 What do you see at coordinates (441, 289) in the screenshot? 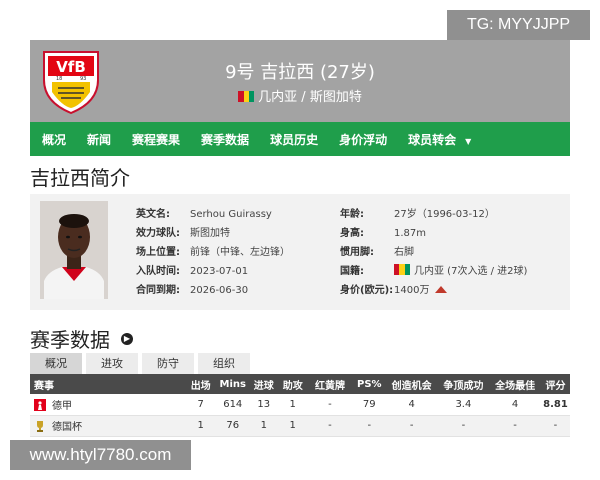
I see `trend-up-icon` at bounding box center [441, 289].